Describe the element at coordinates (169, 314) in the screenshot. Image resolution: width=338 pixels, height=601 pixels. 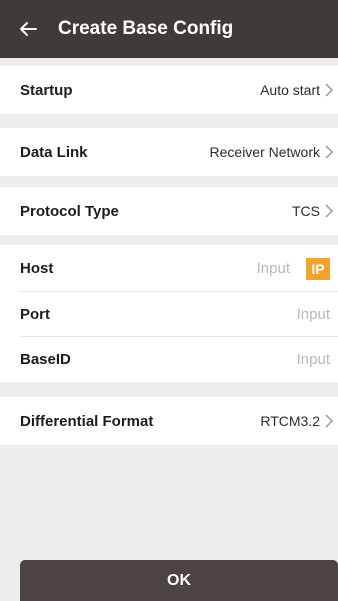
I see `port-row: Port Input` at that location.